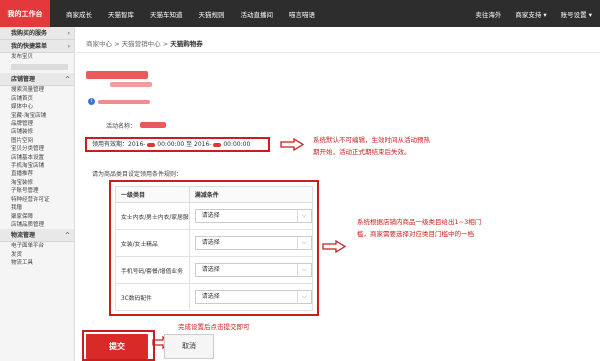 The image size is (600, 361). Describe the element at coordinates (530, 14) in the screenshot. I see `merchant-support-menu: 商家支持 ▾` at that location.